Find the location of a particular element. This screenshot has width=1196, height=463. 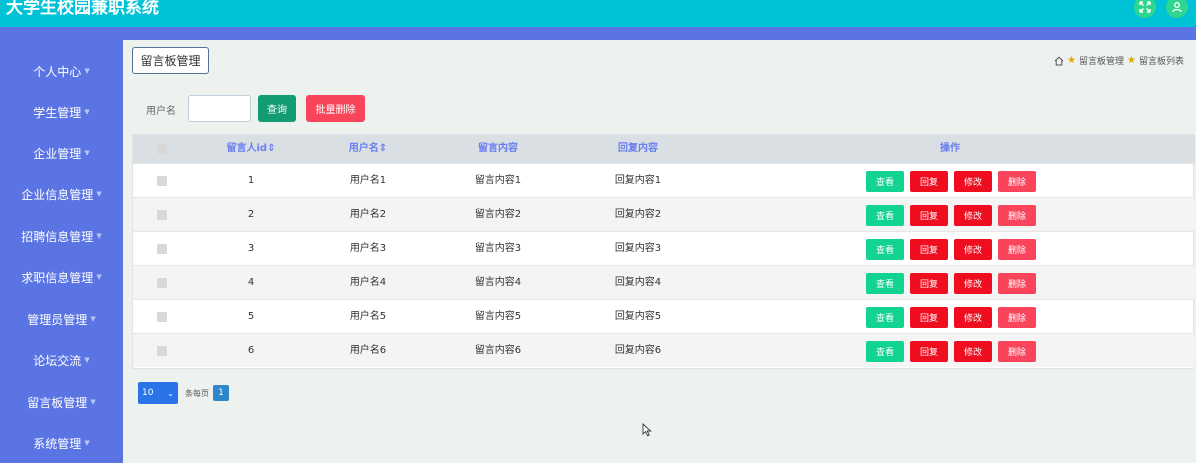

sidebar-item-personal-center: 个人中心 ▼ is located at coordinates (61, 71).